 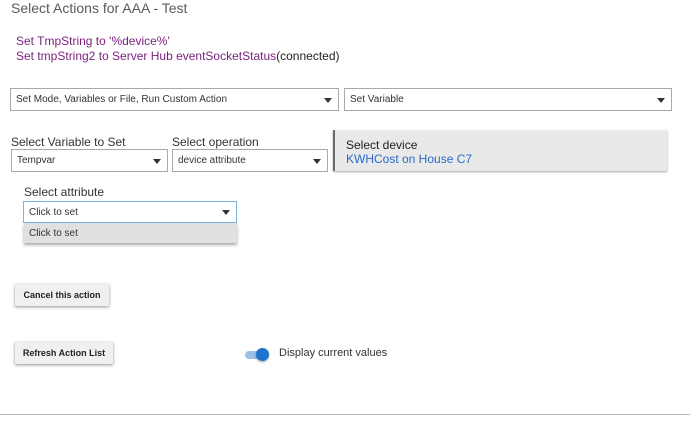 I want to click on attribute-dropdown-list: Click to set, so click(x=130, y=233).